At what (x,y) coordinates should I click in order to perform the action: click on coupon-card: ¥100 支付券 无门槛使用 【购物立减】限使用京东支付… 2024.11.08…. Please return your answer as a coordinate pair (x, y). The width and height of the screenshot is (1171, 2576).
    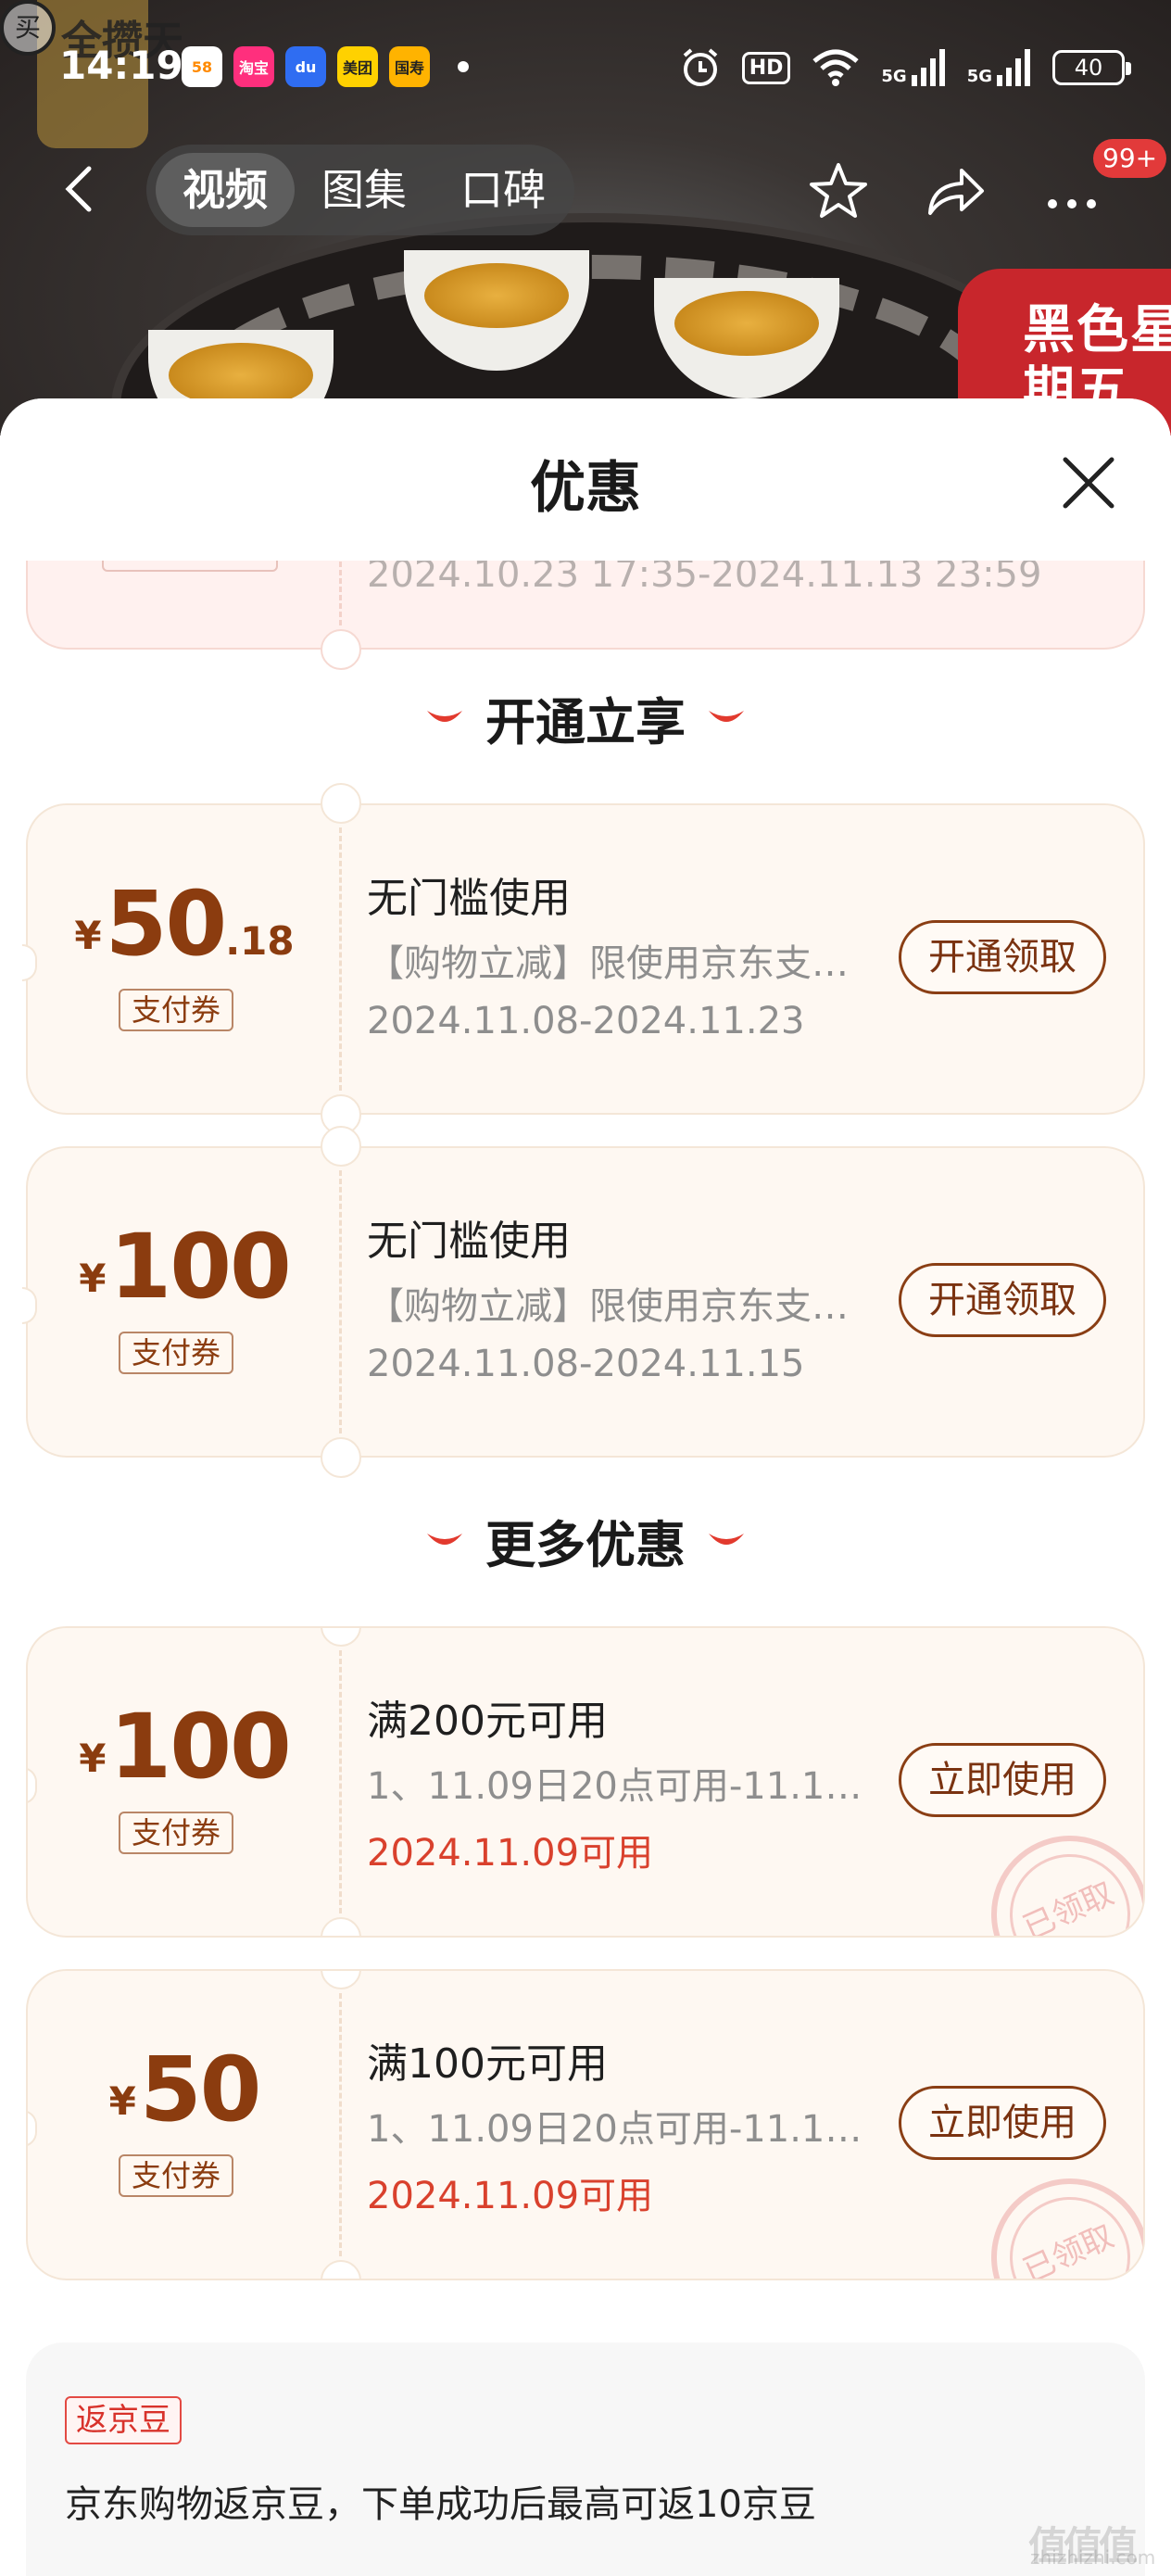
    Looking at the image, I should click on (584, 1302).